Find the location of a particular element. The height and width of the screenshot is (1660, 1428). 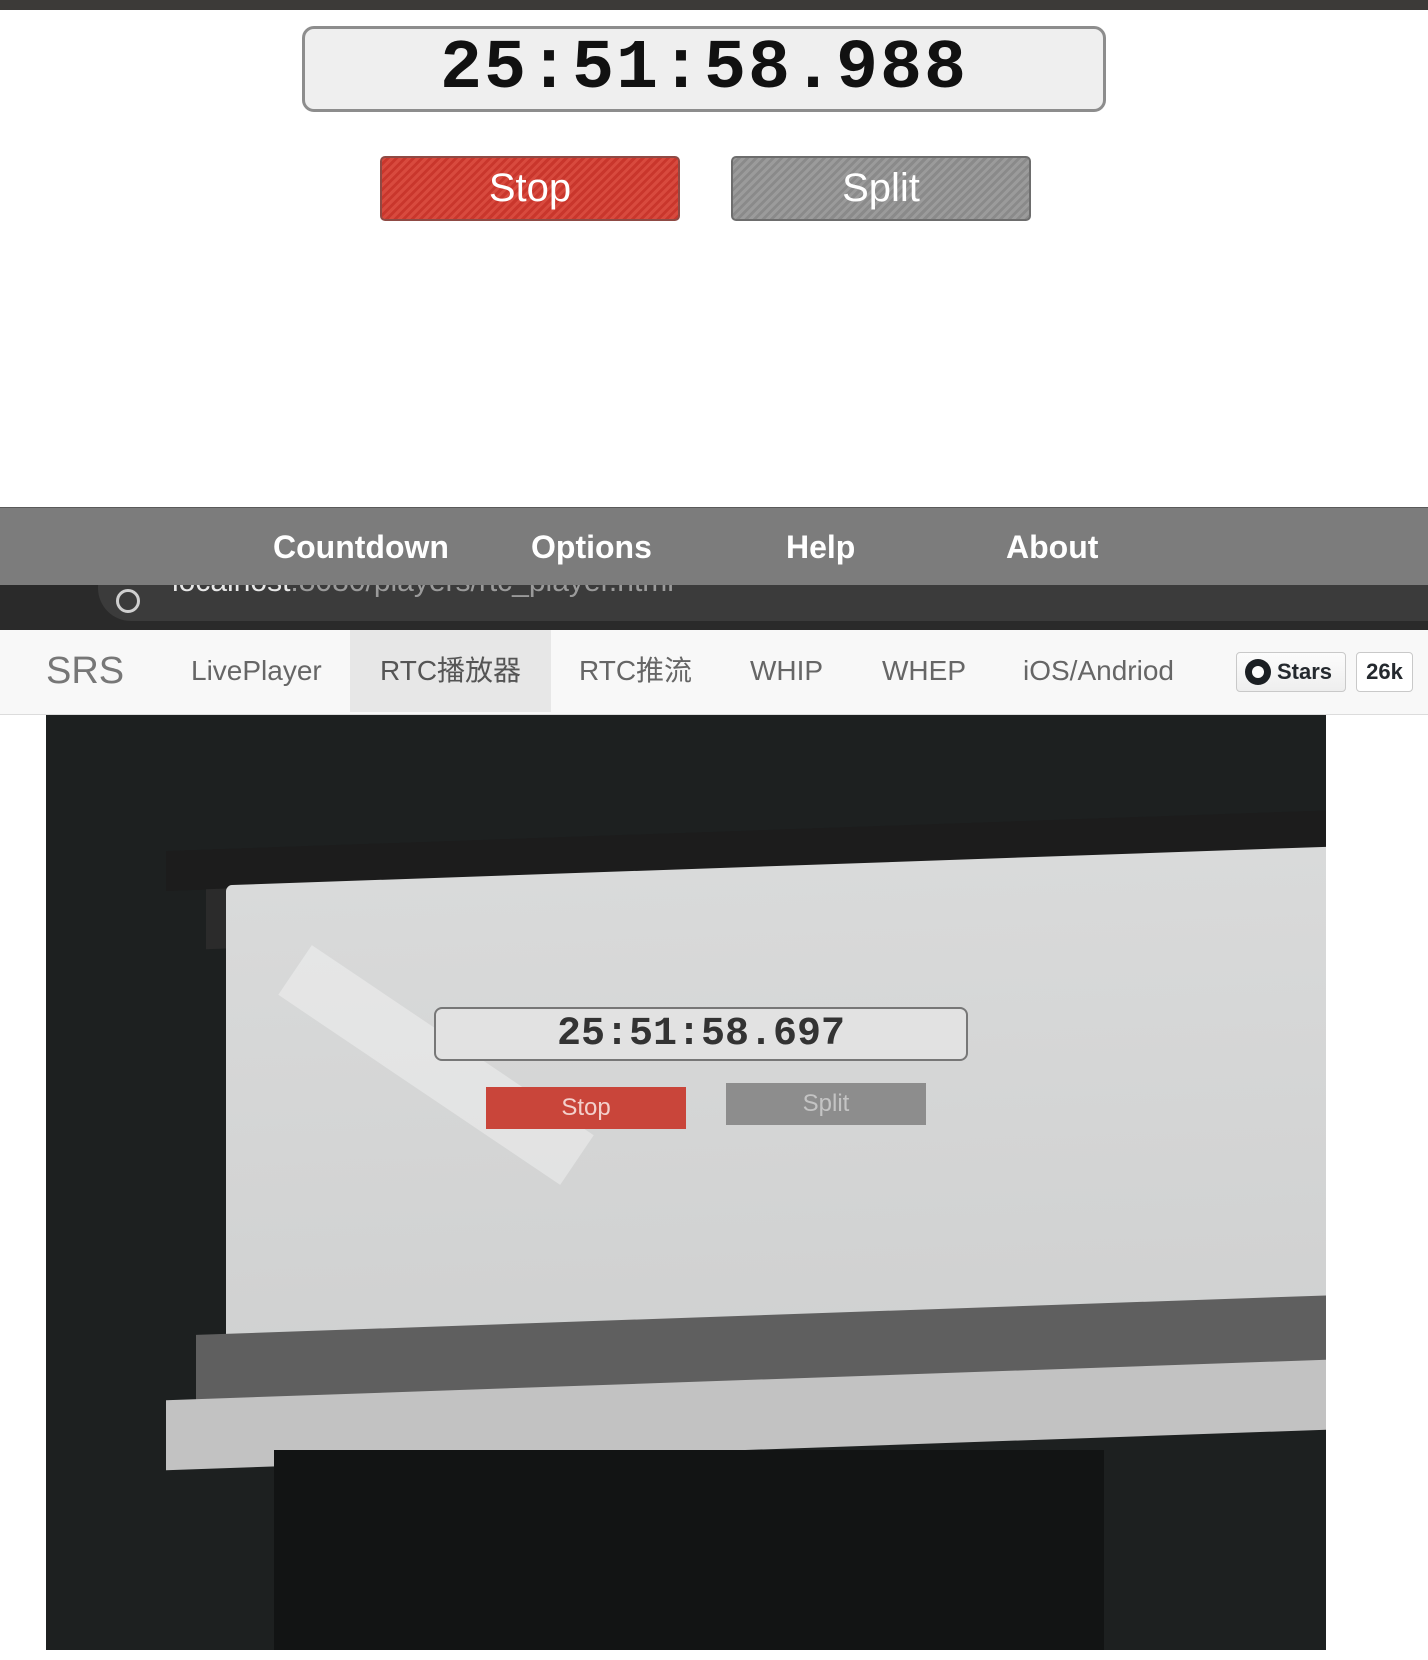

address-bar: localhost:8080/players/rtc_player.html is located at coordinates (763, 603).